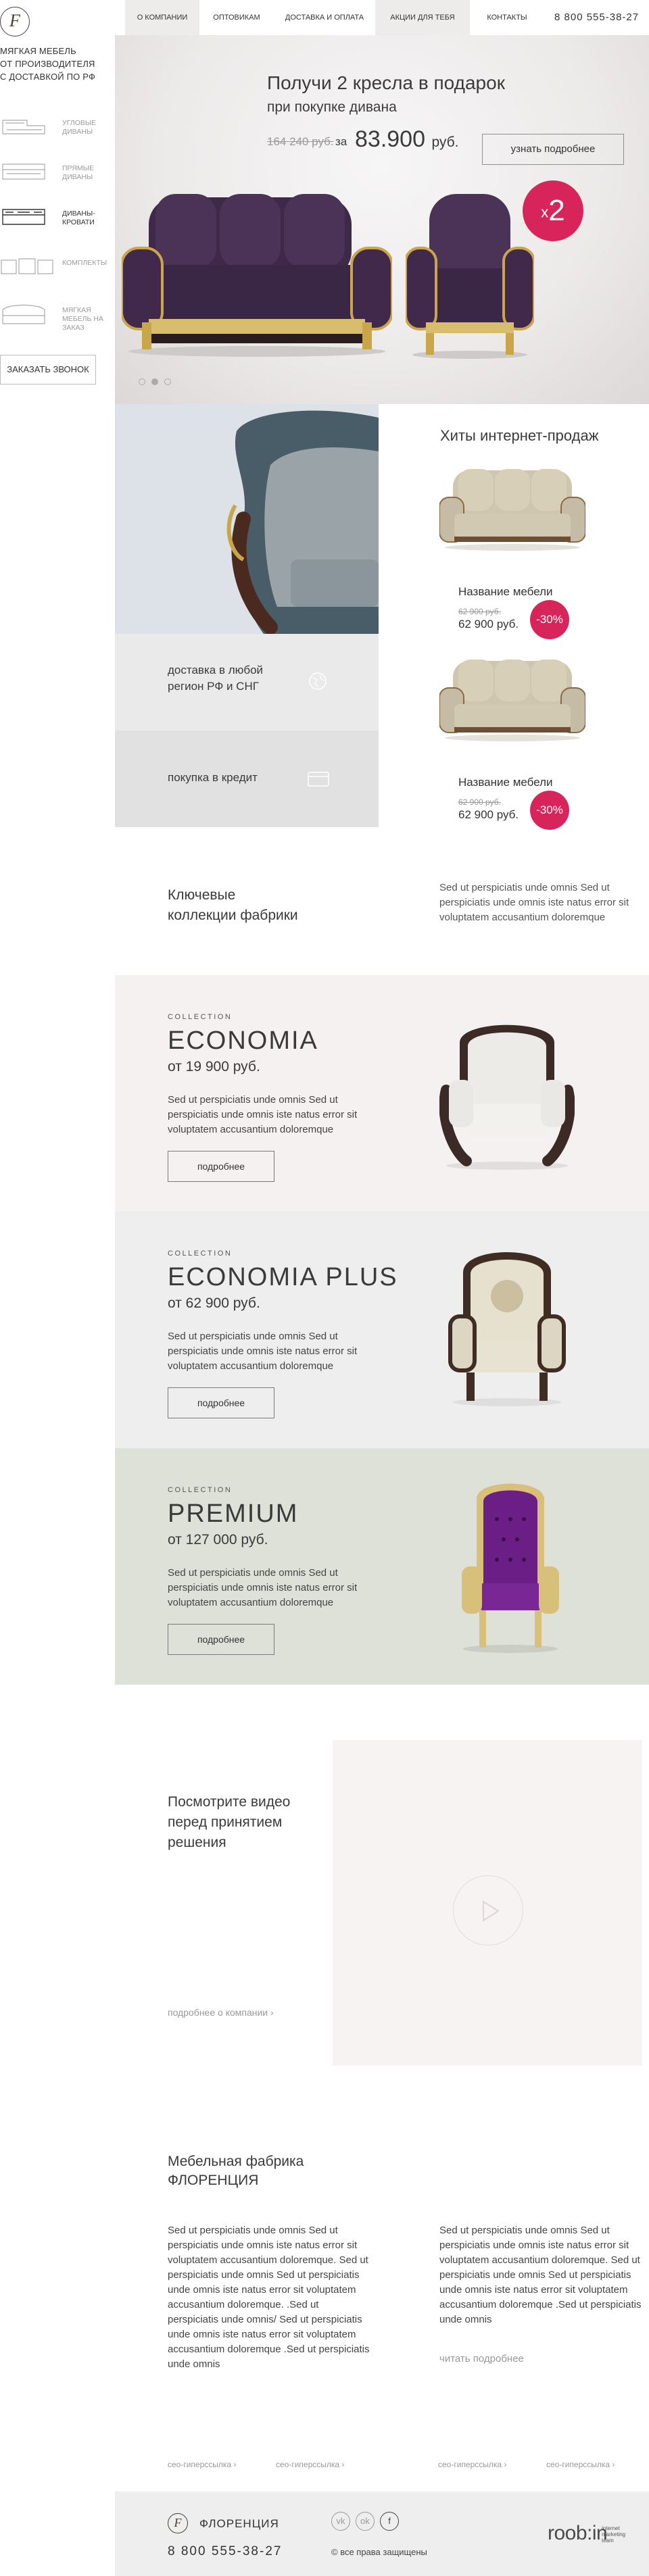 This screenshot has width=649, height=2576. I want to click on collection-price: от 127 000 руб., so click(218, 1540).